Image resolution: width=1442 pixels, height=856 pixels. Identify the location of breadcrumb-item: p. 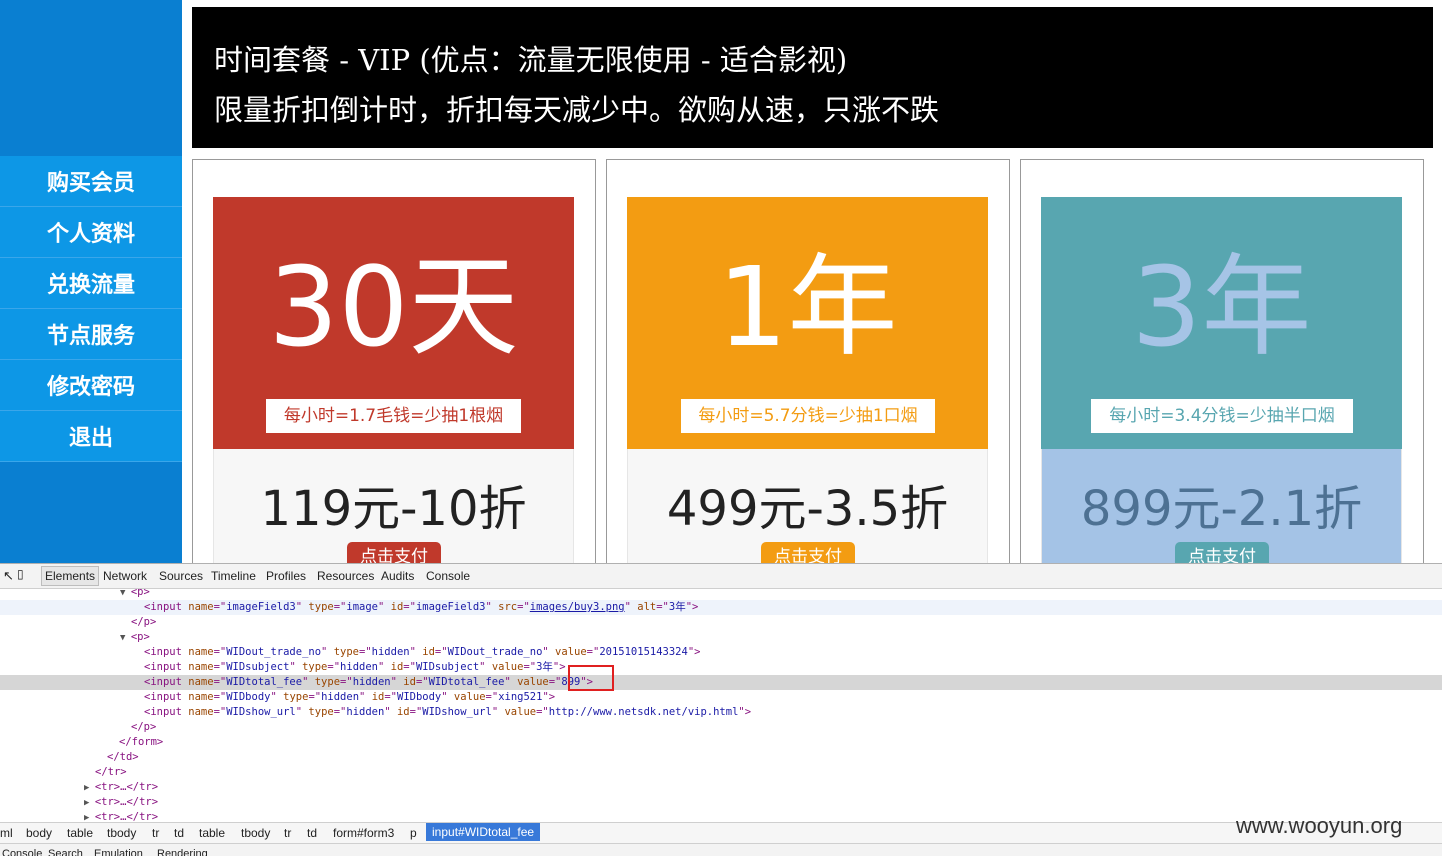
(413, 833).